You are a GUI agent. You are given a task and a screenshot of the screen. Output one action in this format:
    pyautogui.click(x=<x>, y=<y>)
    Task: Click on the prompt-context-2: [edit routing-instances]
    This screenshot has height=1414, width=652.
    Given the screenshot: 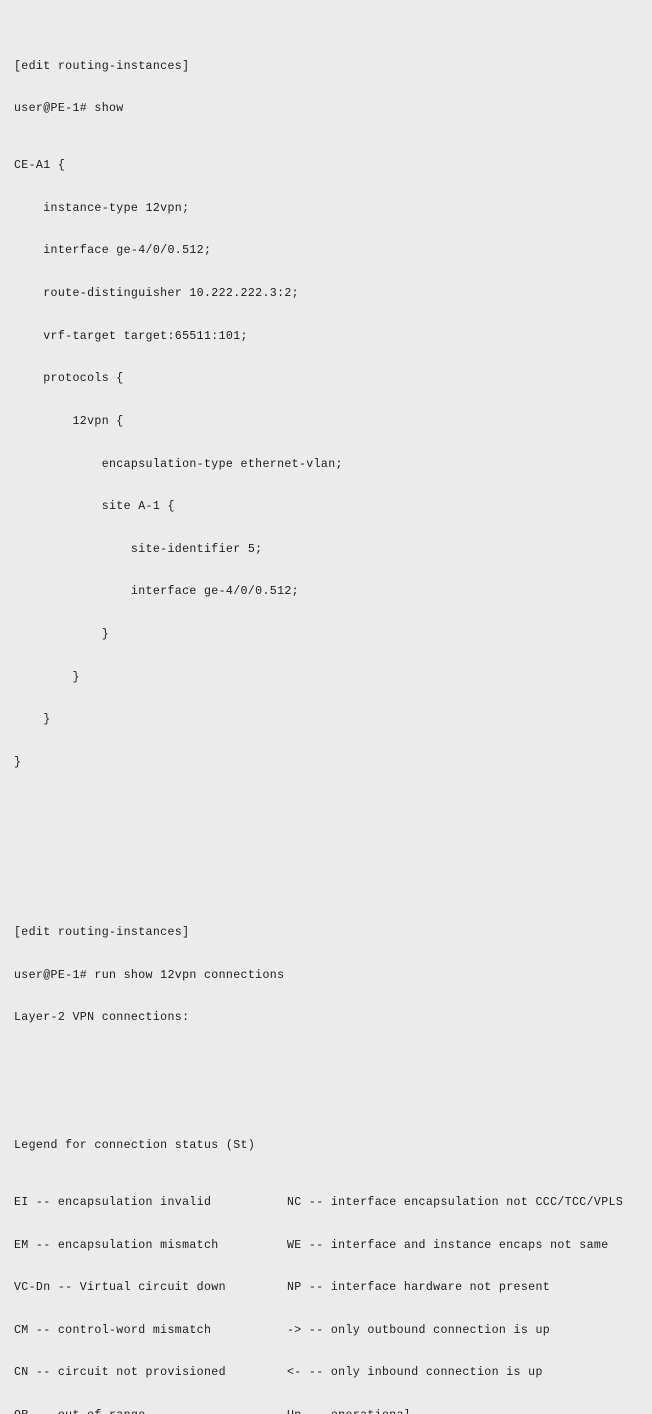 What is the action you would take?
    pyautogui.click(x=102, y=933)
    